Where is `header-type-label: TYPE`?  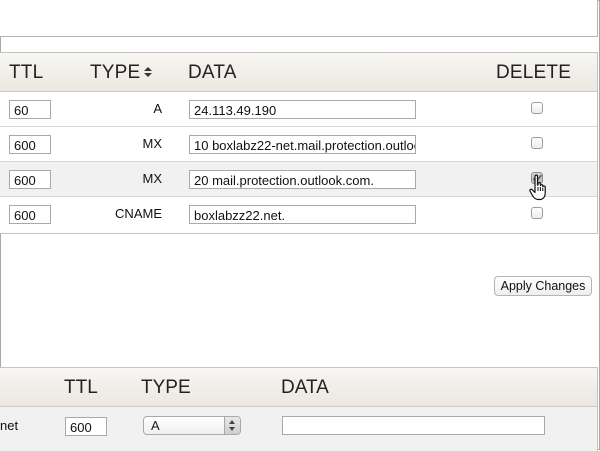 header-type-label: TYPE is located at coordinates (115, 72).